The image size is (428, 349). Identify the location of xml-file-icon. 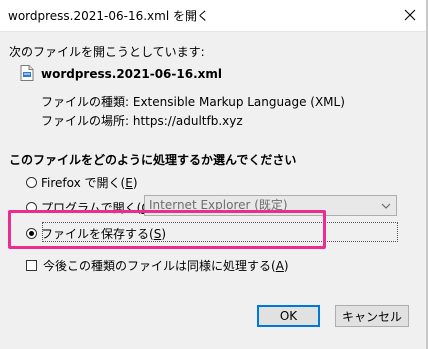
(27, 73).